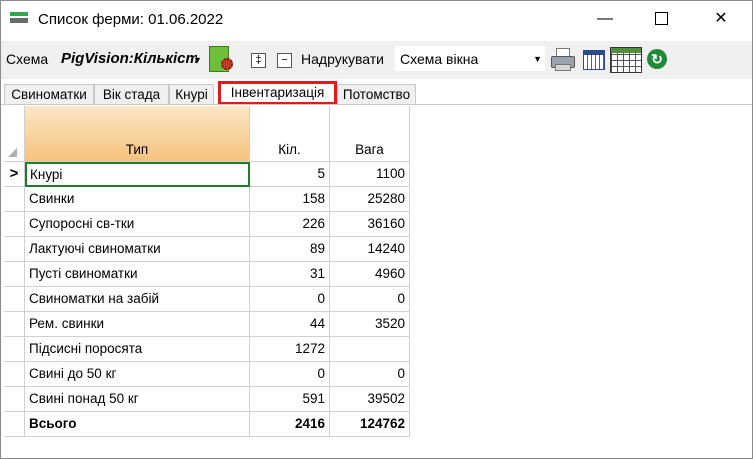 The height and width of the screenshot is (459, 753). I want to click on type-cell: Пусті свиноматки, so click(137, 274).